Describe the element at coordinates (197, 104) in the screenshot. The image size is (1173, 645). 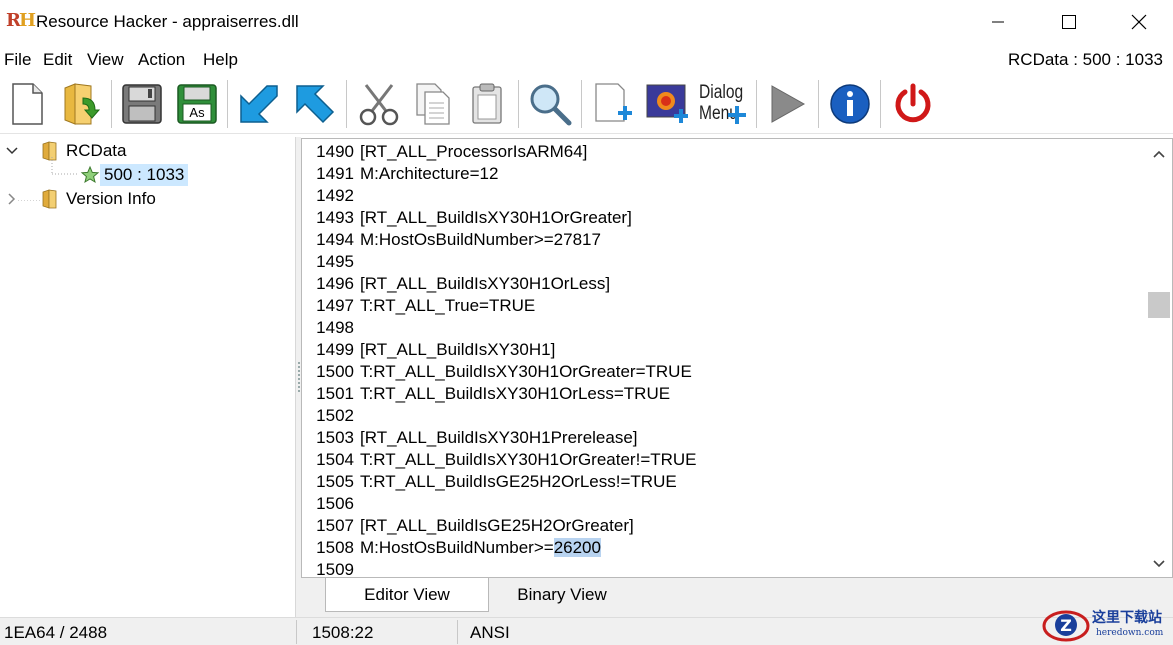
I see `save-as-button: As` at that location.